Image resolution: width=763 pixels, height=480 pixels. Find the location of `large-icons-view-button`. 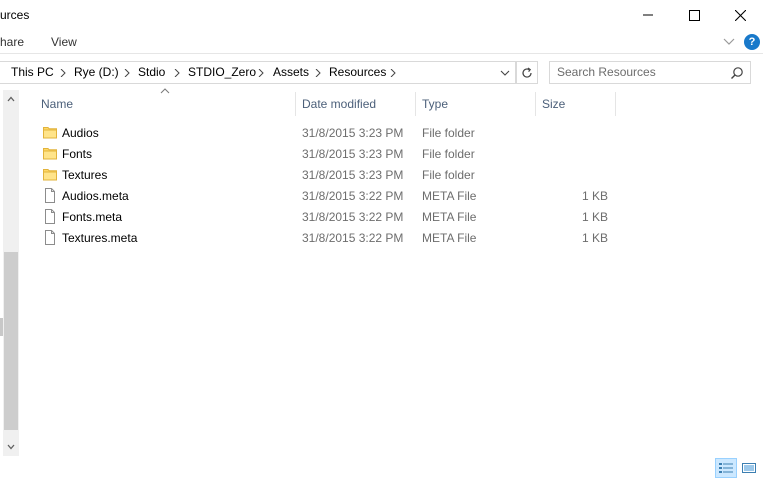

large-icons-view-button is located at coordinates (749, 468).